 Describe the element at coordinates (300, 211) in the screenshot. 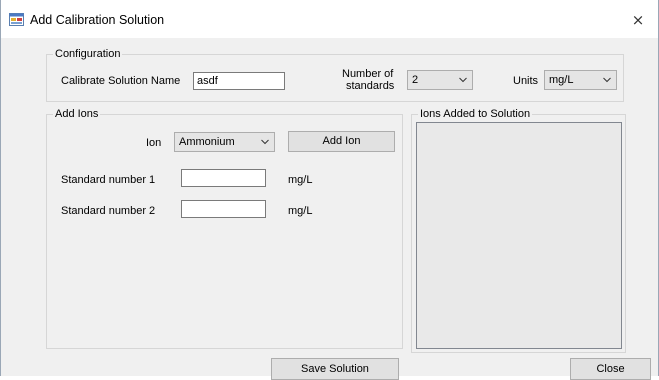

I see `standard-2-unit: mg/L` at that location.